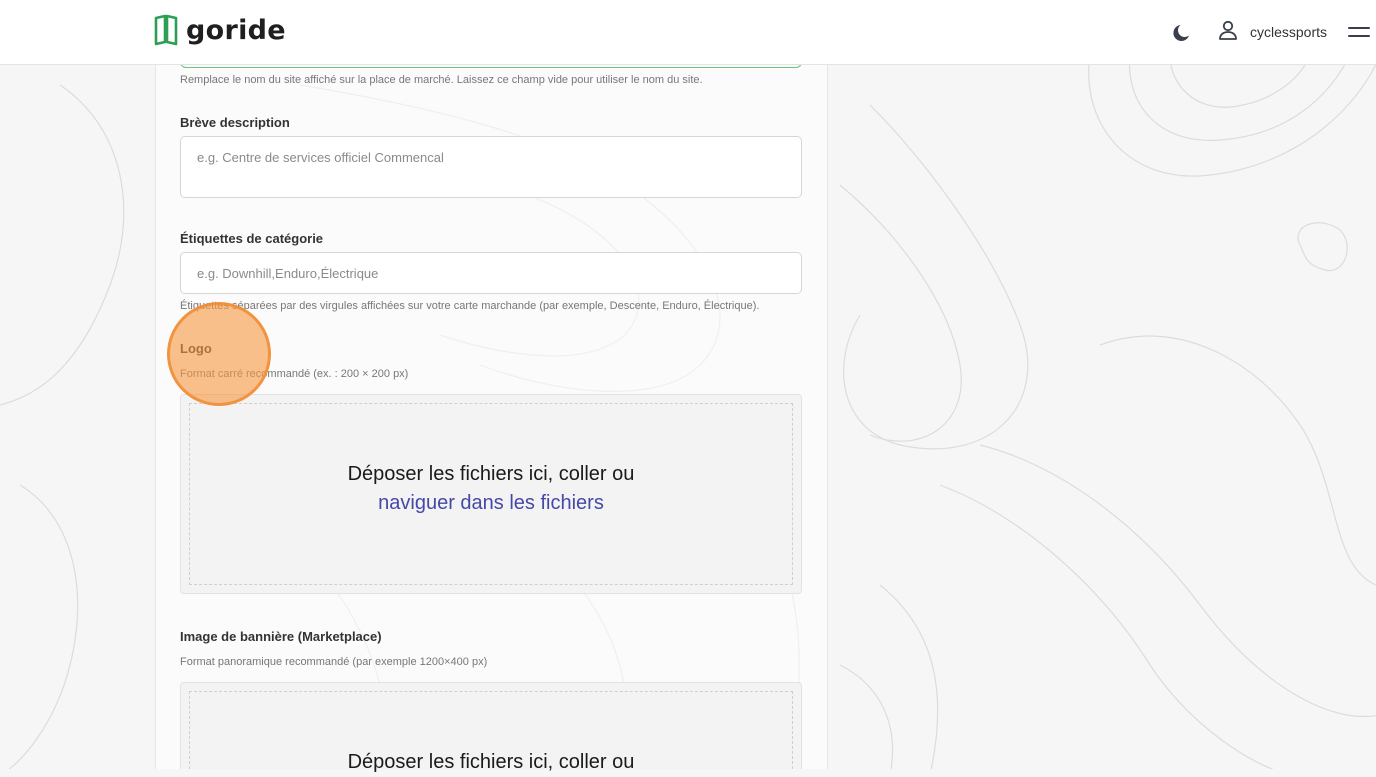 The image size is (1376, 777). What do you see at coordinates (491, 167) in the screenshot?
I see `description-input` at bounding box center [491, 167].